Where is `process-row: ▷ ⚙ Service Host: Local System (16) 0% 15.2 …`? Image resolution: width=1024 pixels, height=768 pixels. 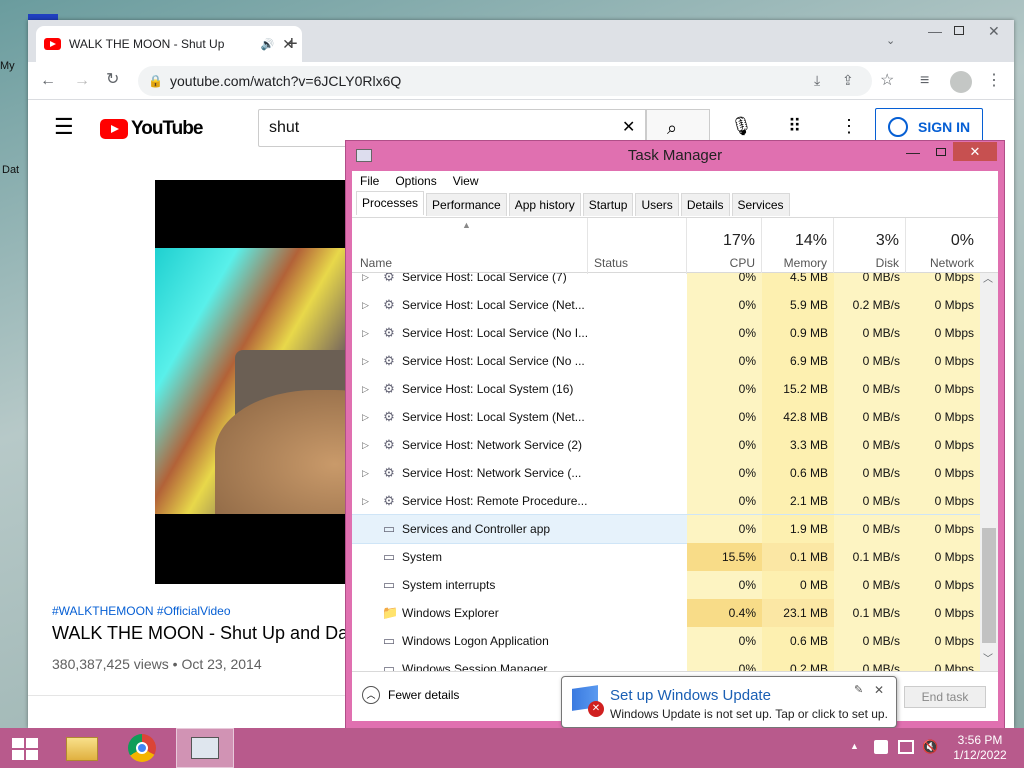
process-row: ▷ ⚙ Service Host: Local System (16) 0% 15.2 … is located at coordinates (666, 389).